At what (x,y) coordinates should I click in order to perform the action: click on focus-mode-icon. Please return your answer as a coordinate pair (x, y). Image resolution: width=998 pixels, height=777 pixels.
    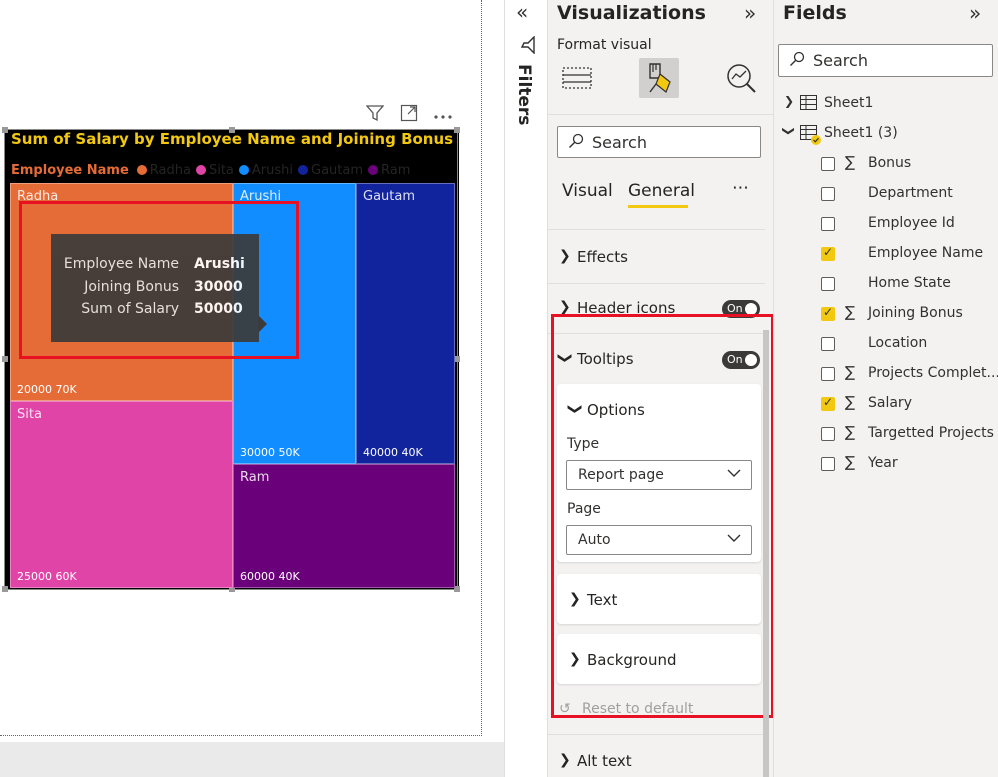
    Looking at the image, I should click on (409, 115).